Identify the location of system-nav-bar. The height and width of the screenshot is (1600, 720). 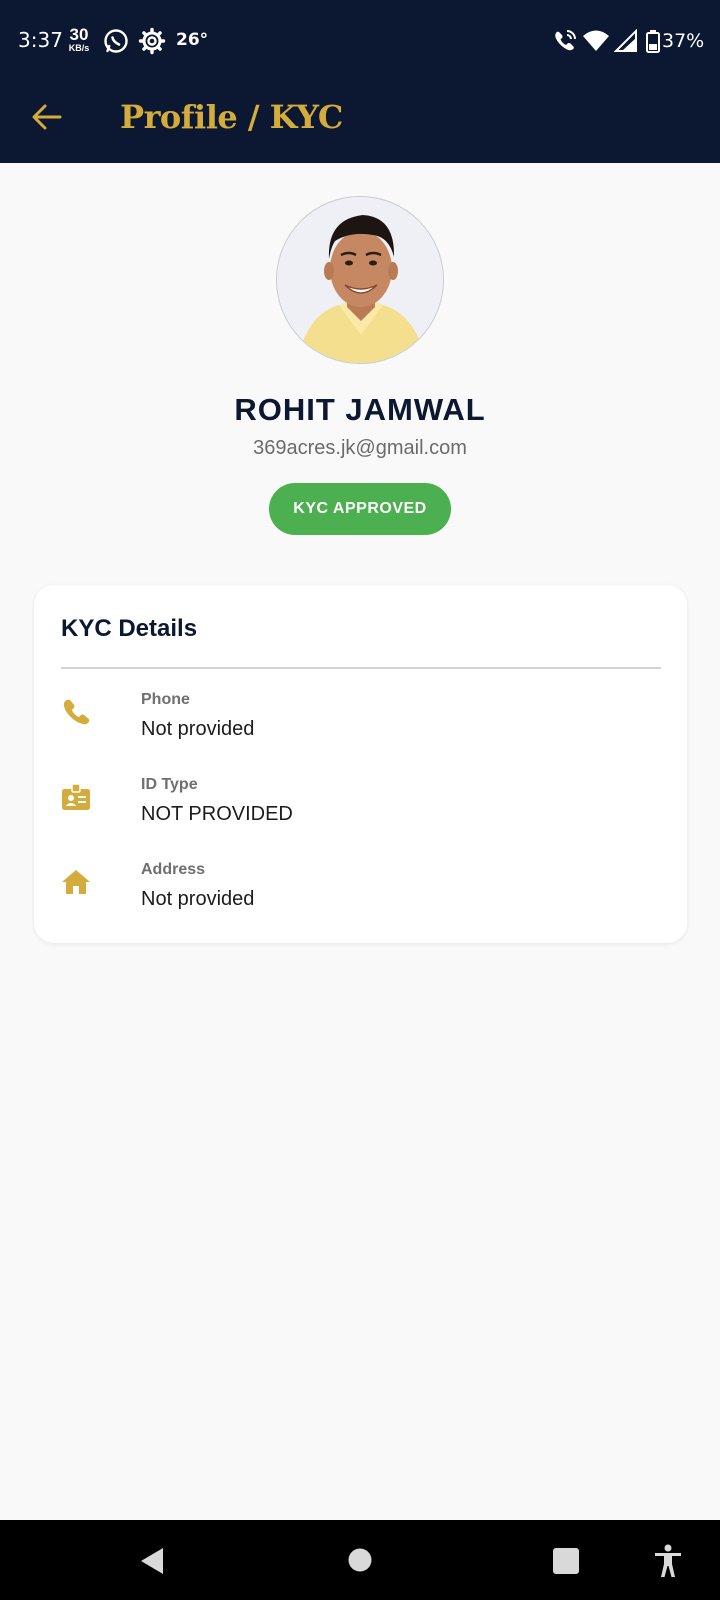
(360, 1560).